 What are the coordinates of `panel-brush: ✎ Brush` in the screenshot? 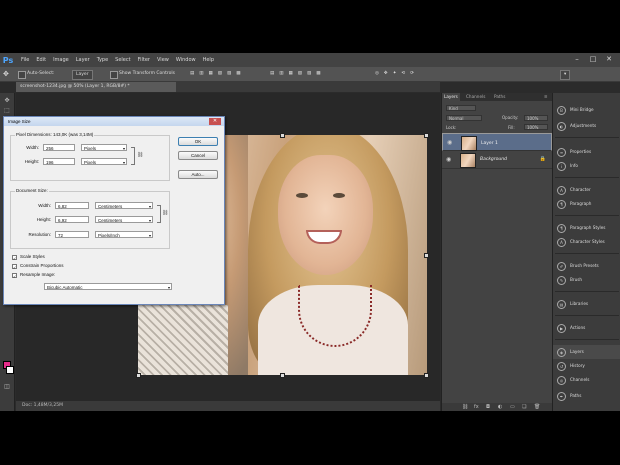 It's located at (586, 280).